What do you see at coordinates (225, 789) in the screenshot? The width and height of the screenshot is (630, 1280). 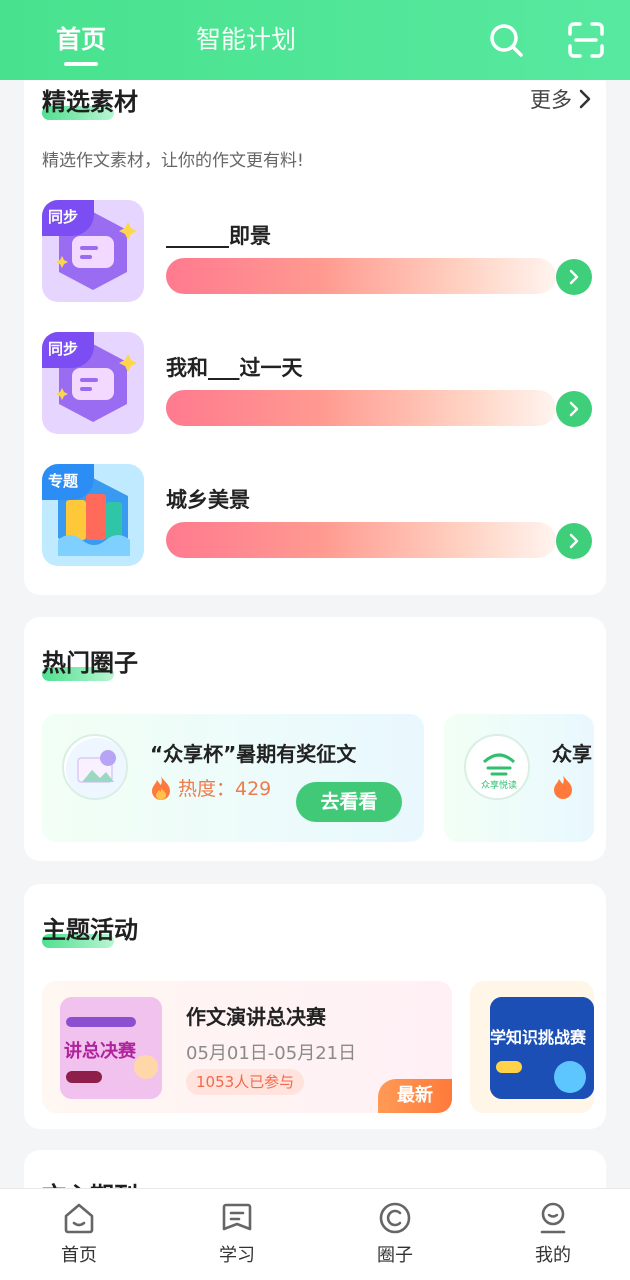 I see `heat-value: 热度：429` at bounding box center [225, 789].